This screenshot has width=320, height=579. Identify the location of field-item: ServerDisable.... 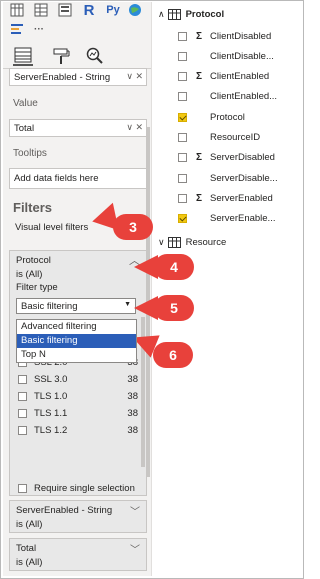
(238, 178).